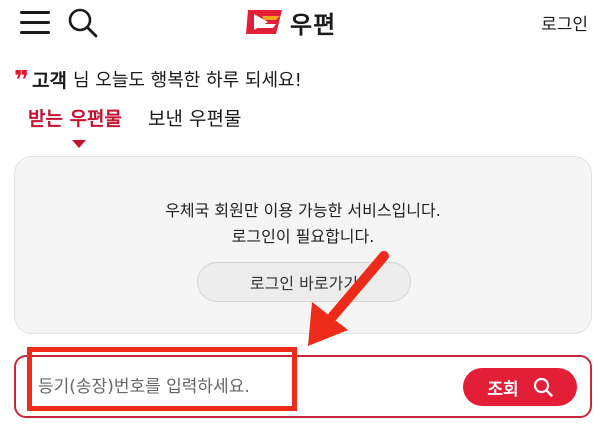 The width and height of the screenshot is (600, 431). I want to click on tab-sent-mail: 보낸 우편물, so click(194, 119).